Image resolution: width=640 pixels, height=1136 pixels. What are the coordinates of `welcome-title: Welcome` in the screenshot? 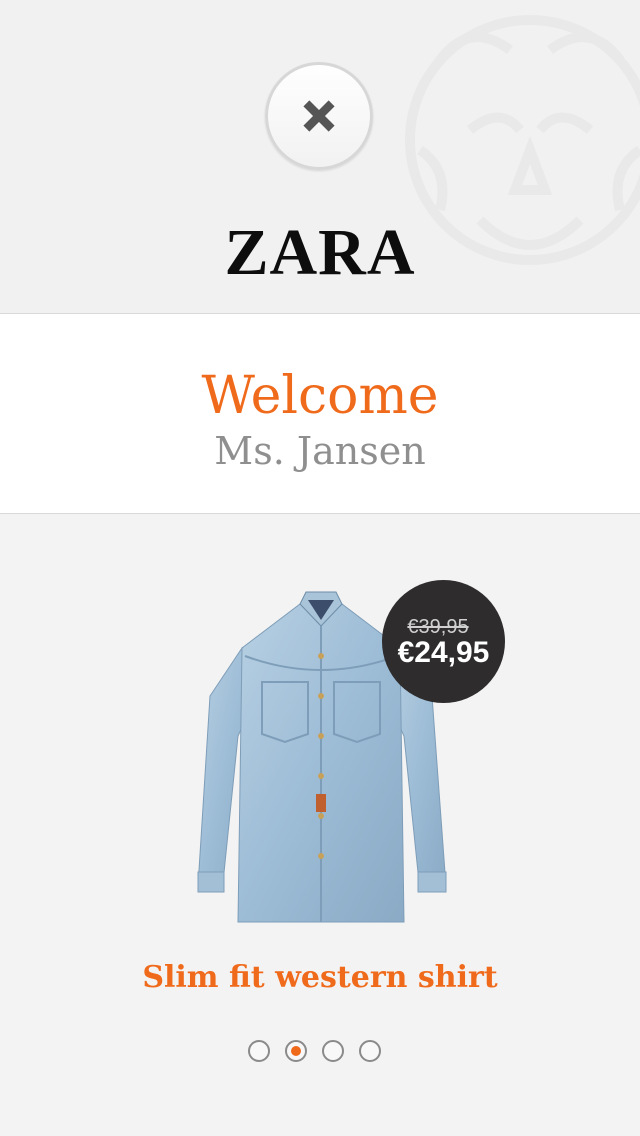 It's located at (320, 396).